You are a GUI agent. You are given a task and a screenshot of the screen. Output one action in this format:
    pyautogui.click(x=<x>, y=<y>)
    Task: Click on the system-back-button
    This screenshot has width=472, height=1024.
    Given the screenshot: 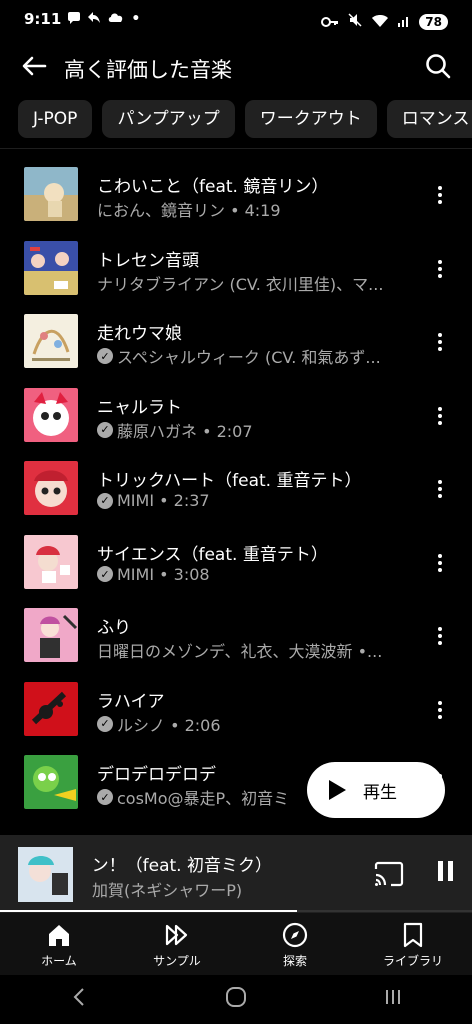 What is the action you would take?
    pyautogui.click(x=79, y=1000)
    